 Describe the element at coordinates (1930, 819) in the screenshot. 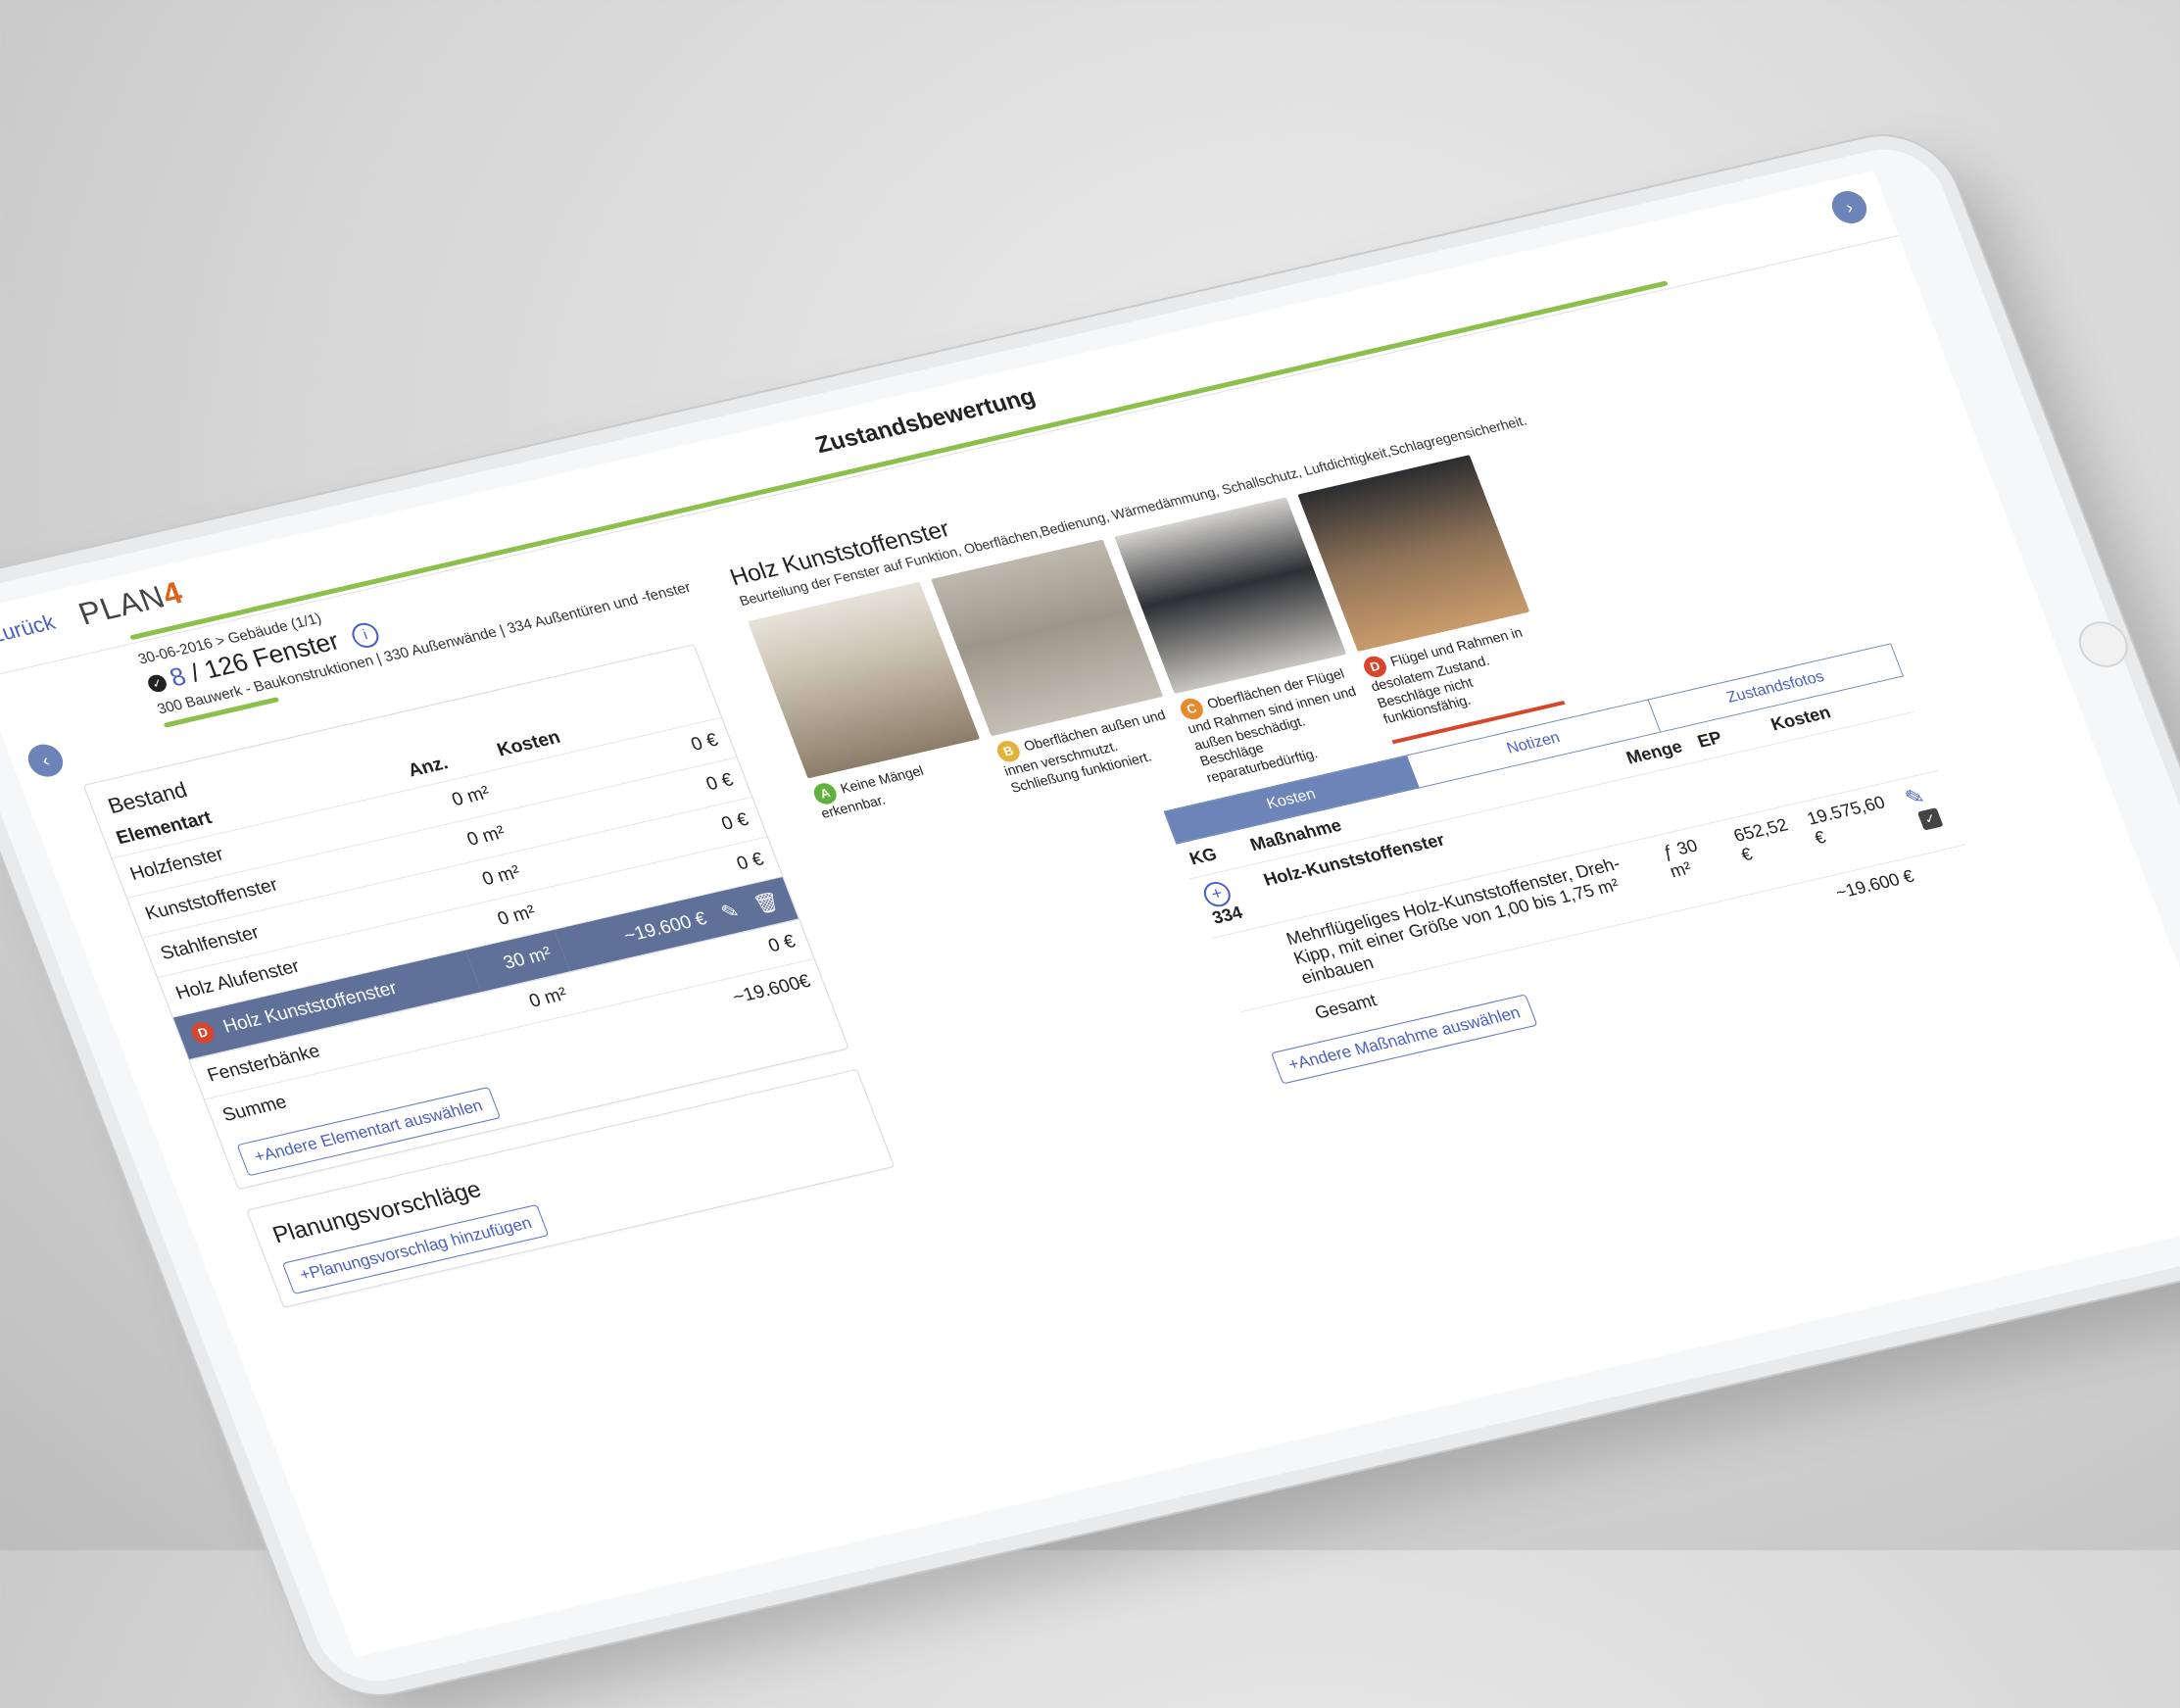

I see `checkbox-icon: ✓` at that location.